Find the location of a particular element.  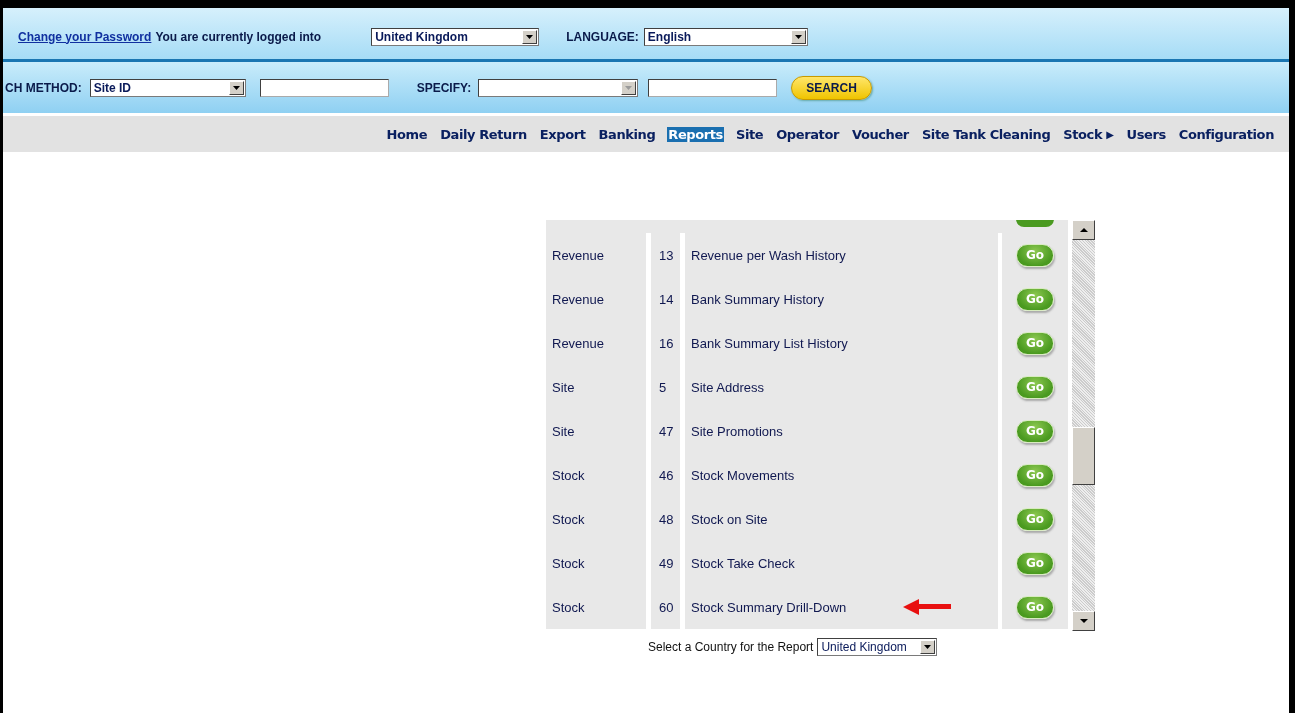

search-button: SEARCH is located at coordinates (831, 87).